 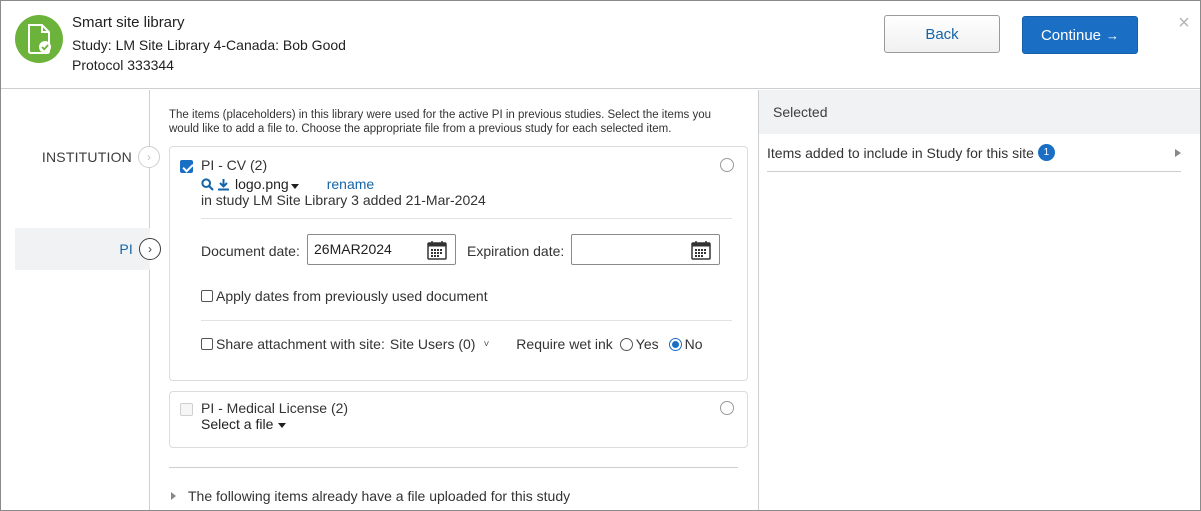 I want to click on category-nav: INSTITUTION › PI ›, so click(x=81, y=300).